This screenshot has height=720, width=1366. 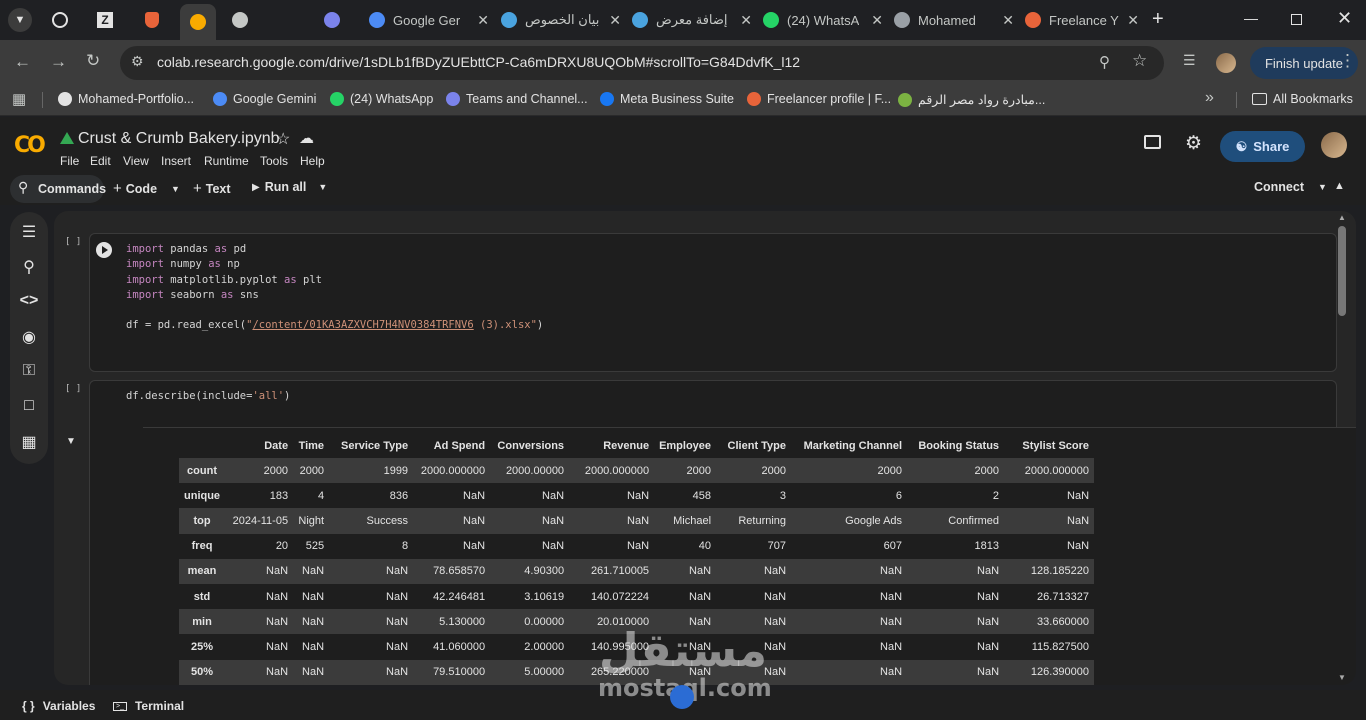 What do you see at coordinates (208, 396) in the screenshot?
I see `code-editor: df.describe(include='all')` at bounding box center [208, 396].